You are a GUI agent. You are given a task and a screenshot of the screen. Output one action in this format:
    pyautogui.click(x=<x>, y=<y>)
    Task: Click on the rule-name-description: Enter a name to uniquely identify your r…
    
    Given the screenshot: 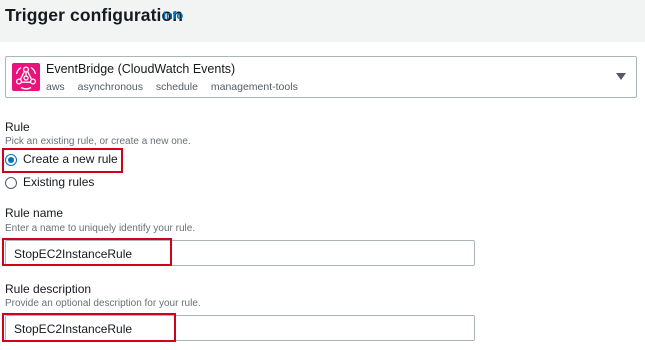 What is the action you would take?
    pyautogui.click(x=100, y=228)
    